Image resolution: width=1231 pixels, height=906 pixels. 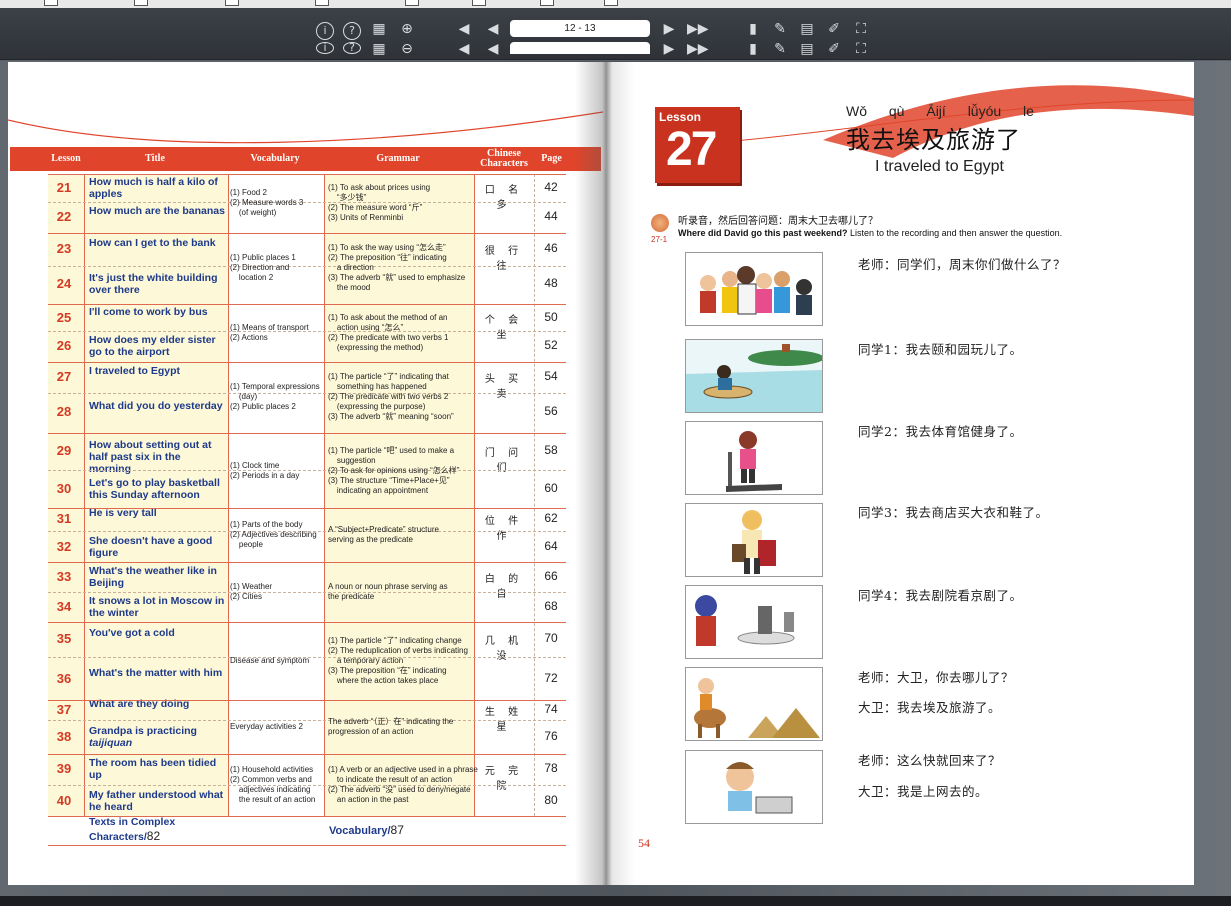 I want to click on lesson-number: 28, so click(x=64, y=411).